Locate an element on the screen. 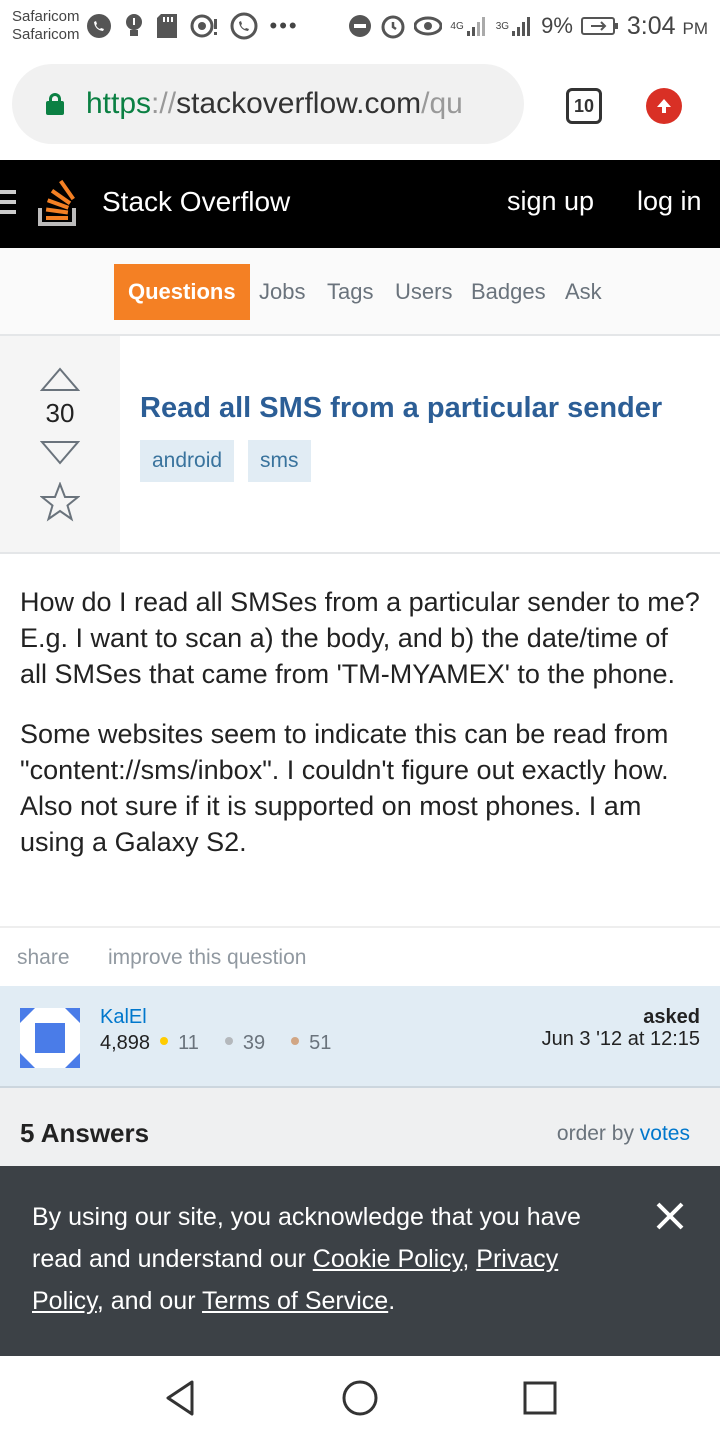 The width and height of the screenshot is (720, 1440). cookie-comma: , is located at coordinates (469, 1259).